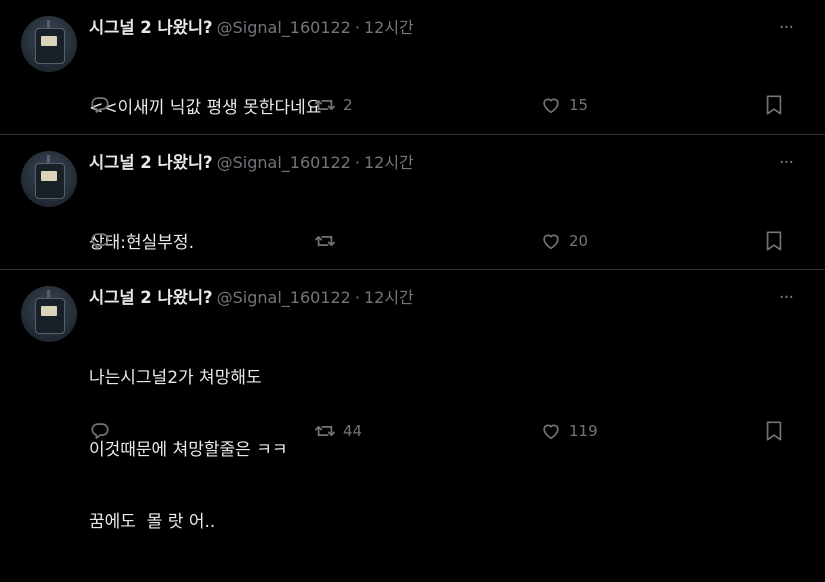 This screenshot has height=582, width=825. I want to click on like-count: 20, so click(579, 241).